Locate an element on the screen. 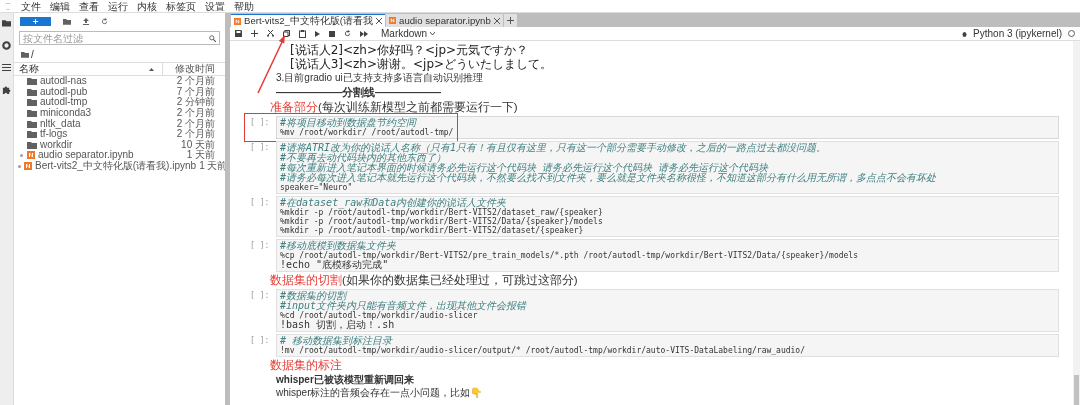 Image resolution: width=1080 pixels, height=405 pixels. save-icon is located at coordinates (238, 33).